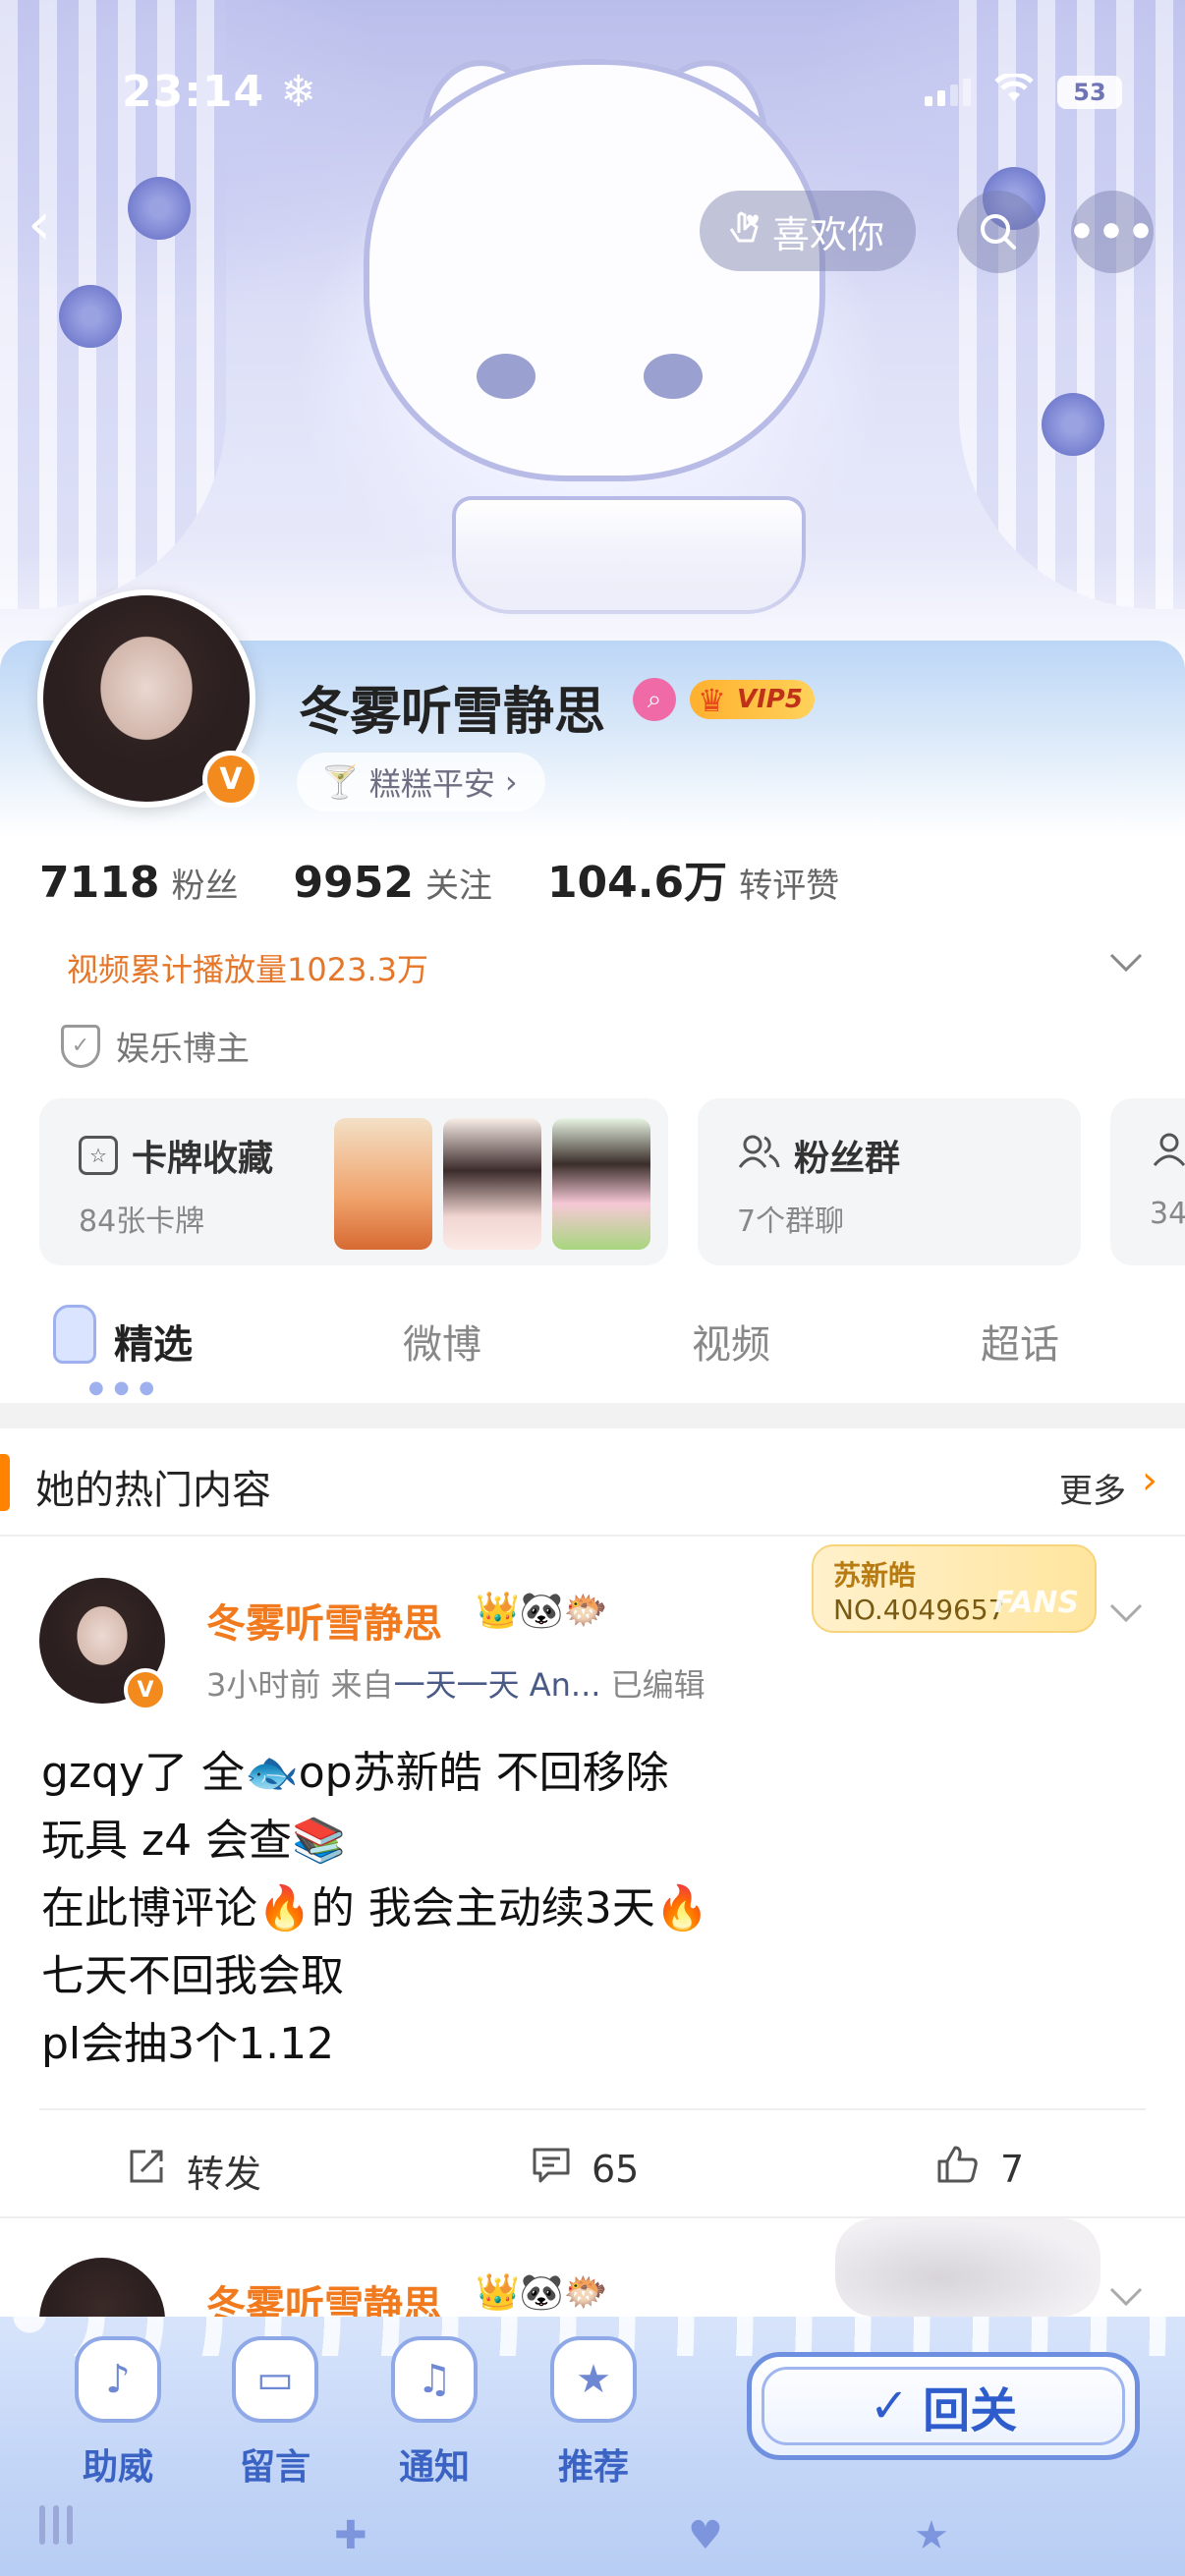 The image size is (1185, 2576). I want to click on cheer-button: ♪ 助威, so click(118, 2414).